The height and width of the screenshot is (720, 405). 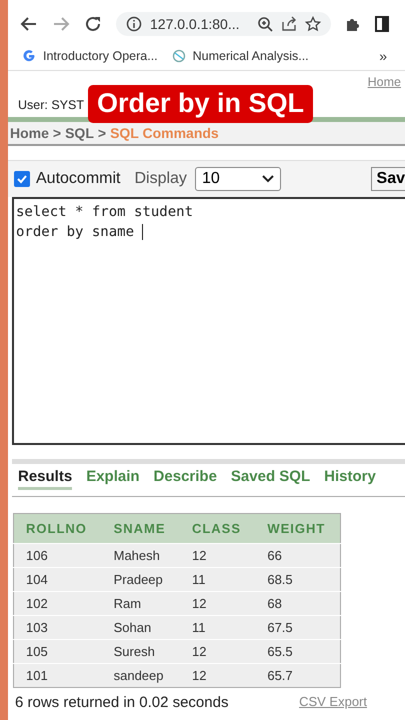 What do you see at coordinates (297, 628) in the screenshot?
I see `table-cell: 67.5` at bounding box center [297, 628].